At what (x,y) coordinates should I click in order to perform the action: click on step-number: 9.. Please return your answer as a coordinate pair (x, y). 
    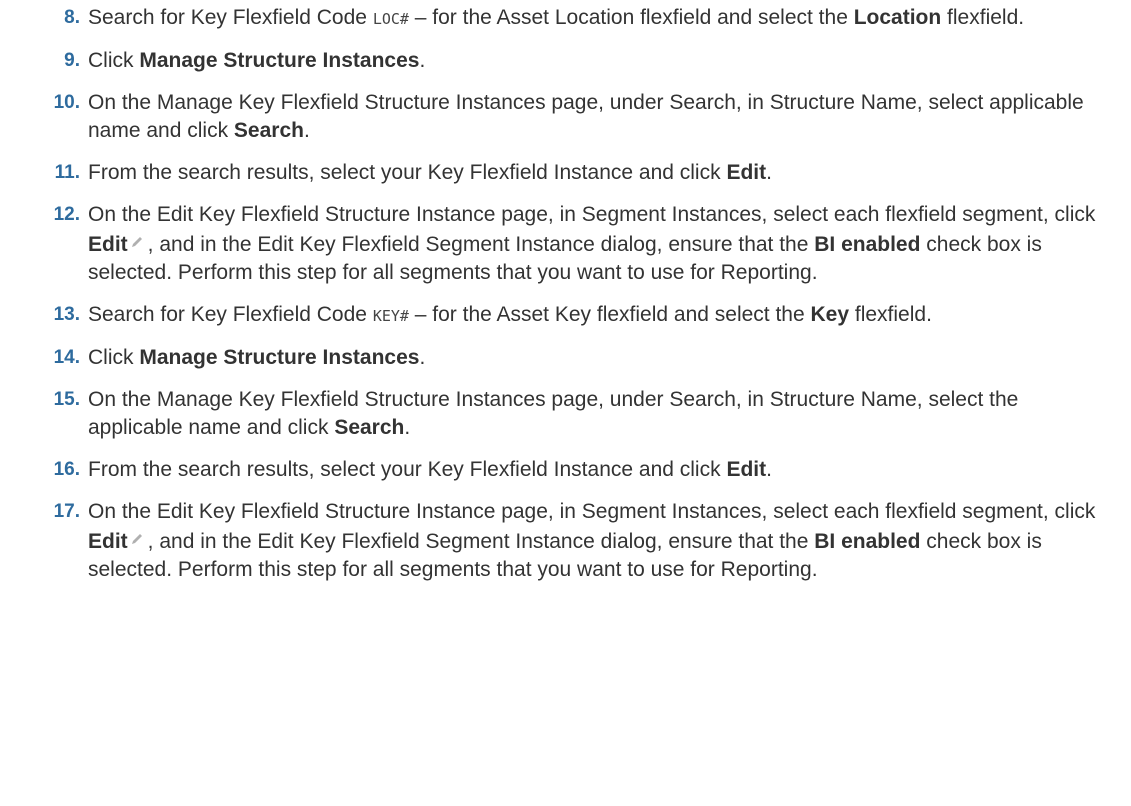
    Looking at the image, I should click on (72, 60).